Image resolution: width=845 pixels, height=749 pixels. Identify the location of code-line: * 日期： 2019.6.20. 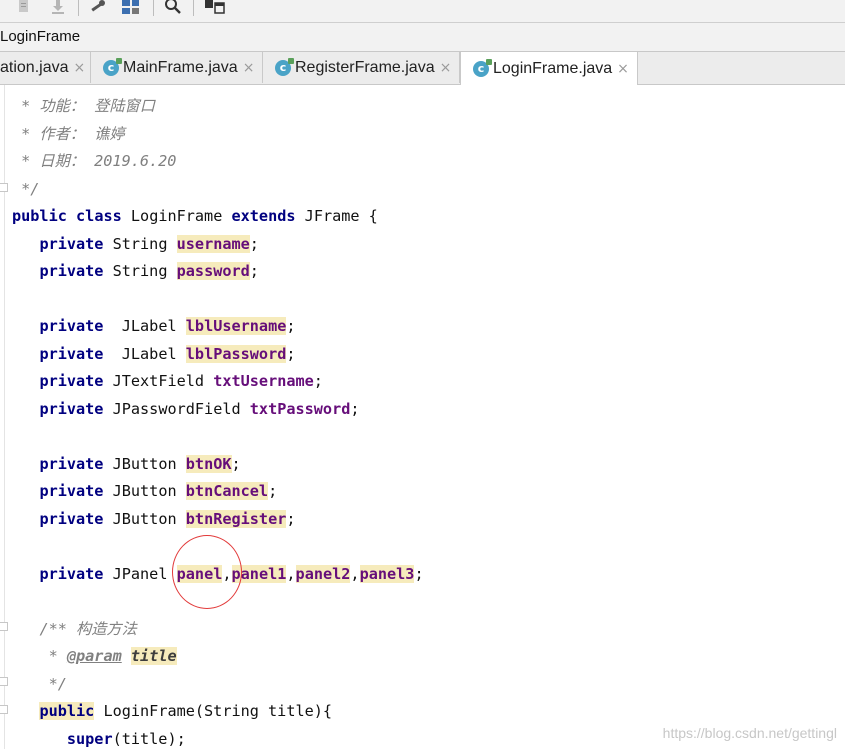
(94, 161).